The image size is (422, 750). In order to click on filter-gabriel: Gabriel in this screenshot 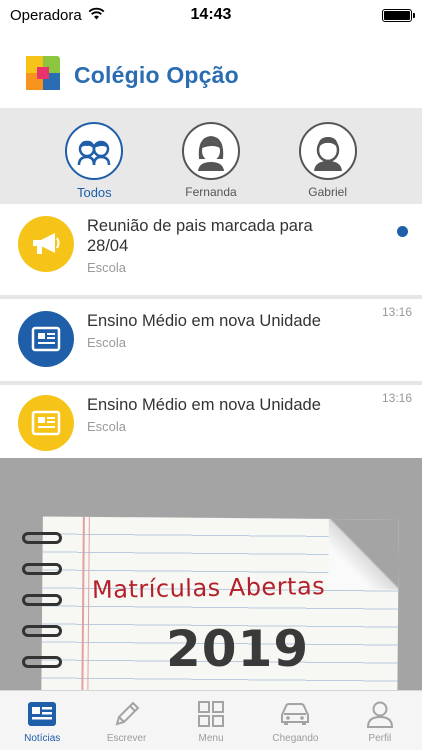, I will do `click(328, 156)`.